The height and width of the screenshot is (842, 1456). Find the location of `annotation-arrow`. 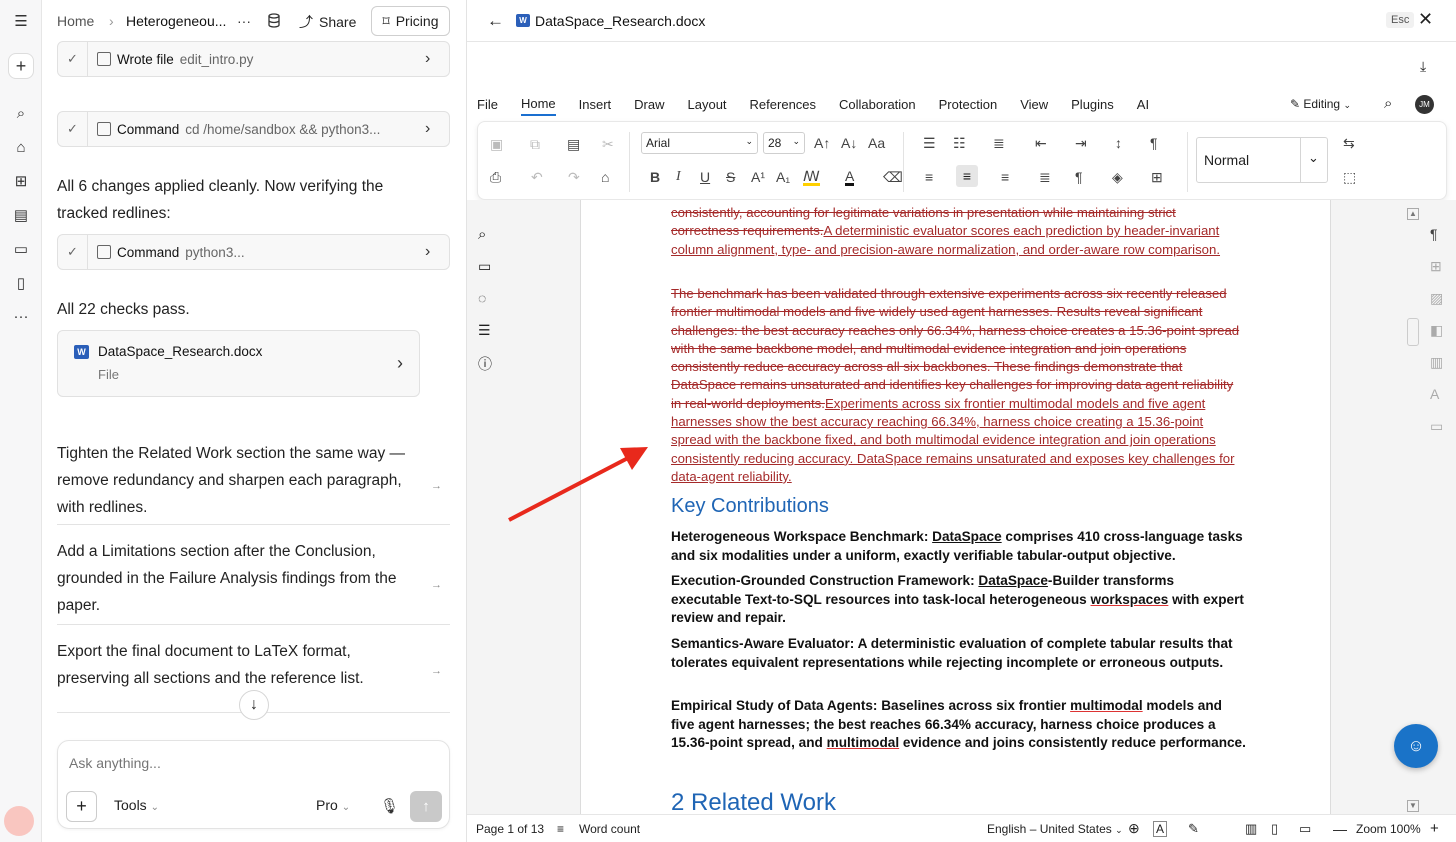

annotation-arrow is located at coordinates (578, 484).